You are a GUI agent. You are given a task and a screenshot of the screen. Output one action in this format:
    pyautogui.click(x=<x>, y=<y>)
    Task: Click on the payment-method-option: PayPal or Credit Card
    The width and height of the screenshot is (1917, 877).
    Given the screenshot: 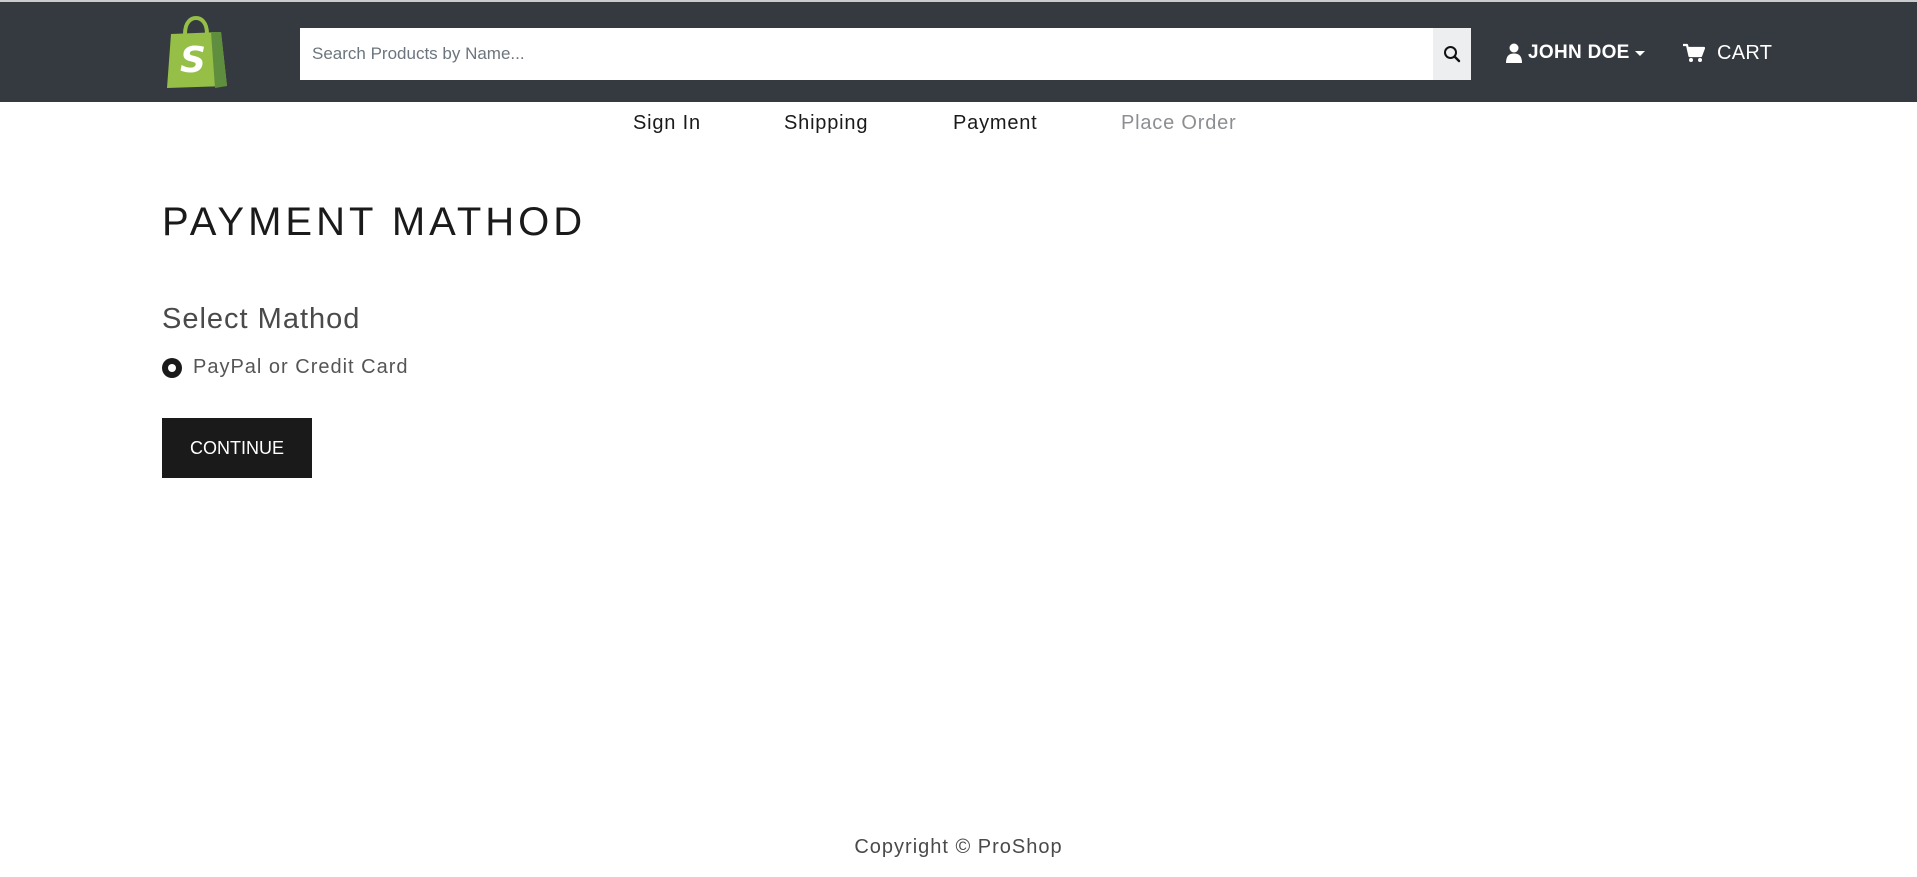 What is the action you would take?
    pyautogui.click(x=285, y=367)
    